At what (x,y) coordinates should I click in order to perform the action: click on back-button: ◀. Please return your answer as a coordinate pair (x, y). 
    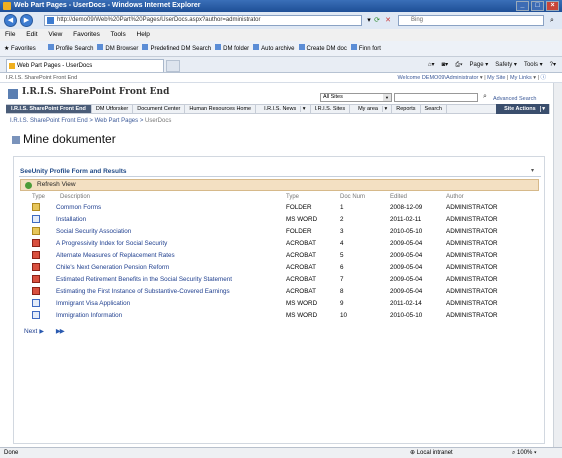
    Looking at the image, I should click on (10, 20).